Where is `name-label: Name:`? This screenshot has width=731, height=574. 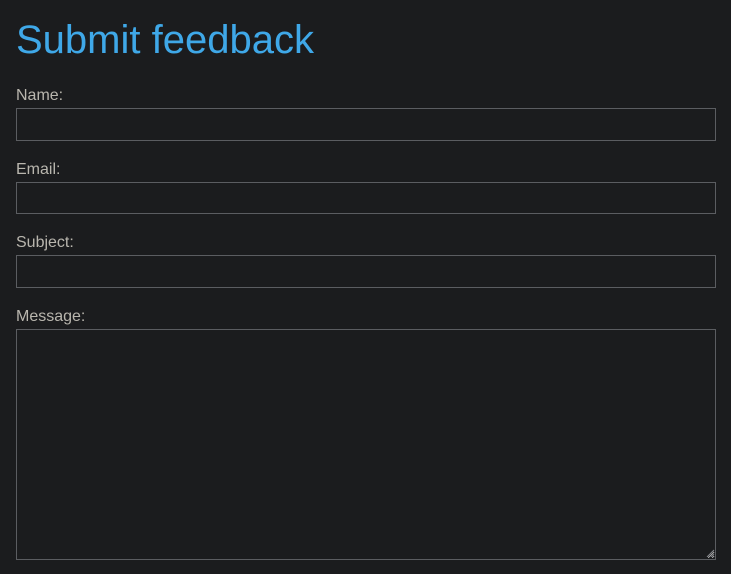 name-label: Name: is located at coordinates (40, 95).